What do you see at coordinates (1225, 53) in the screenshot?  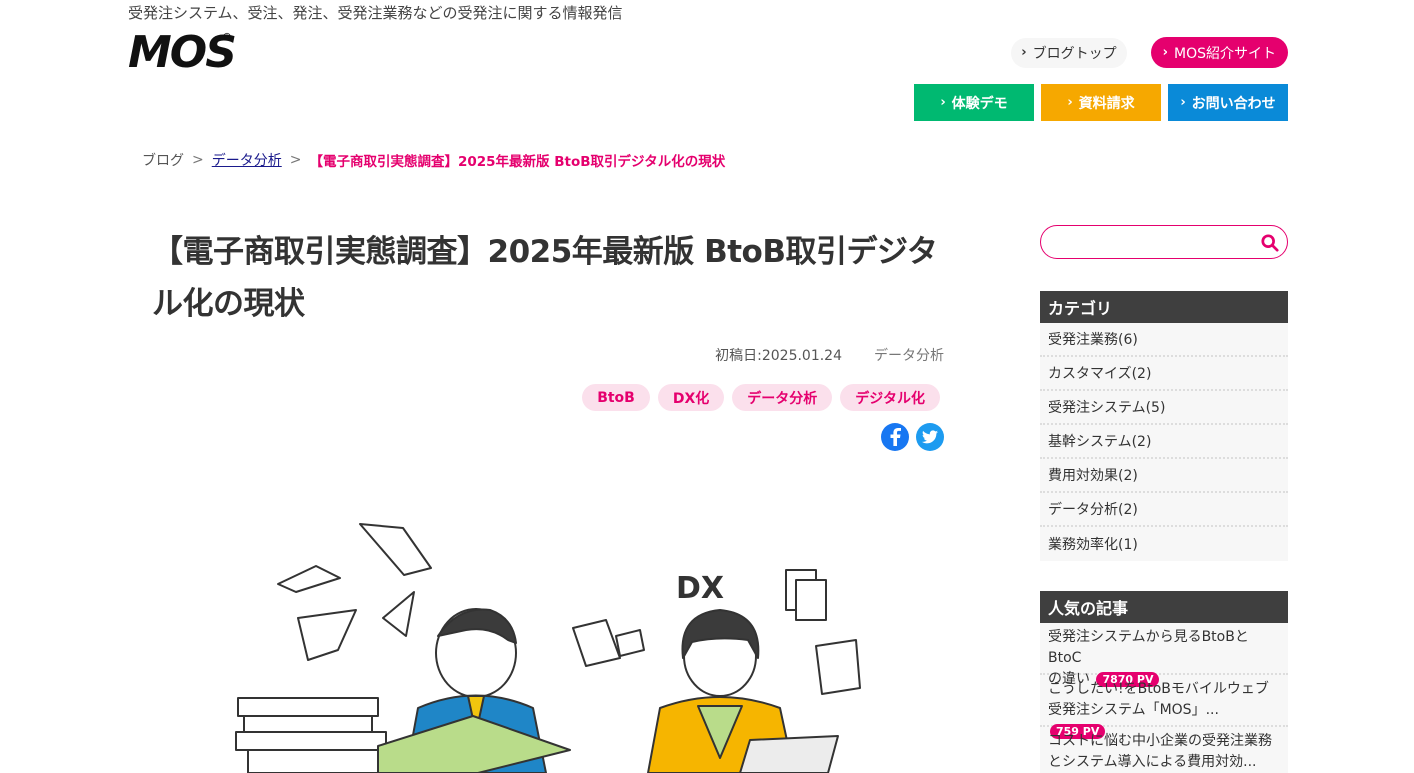 I see `mos-site-label: MOS紹介サイト` at bounding box center [1225, 53].